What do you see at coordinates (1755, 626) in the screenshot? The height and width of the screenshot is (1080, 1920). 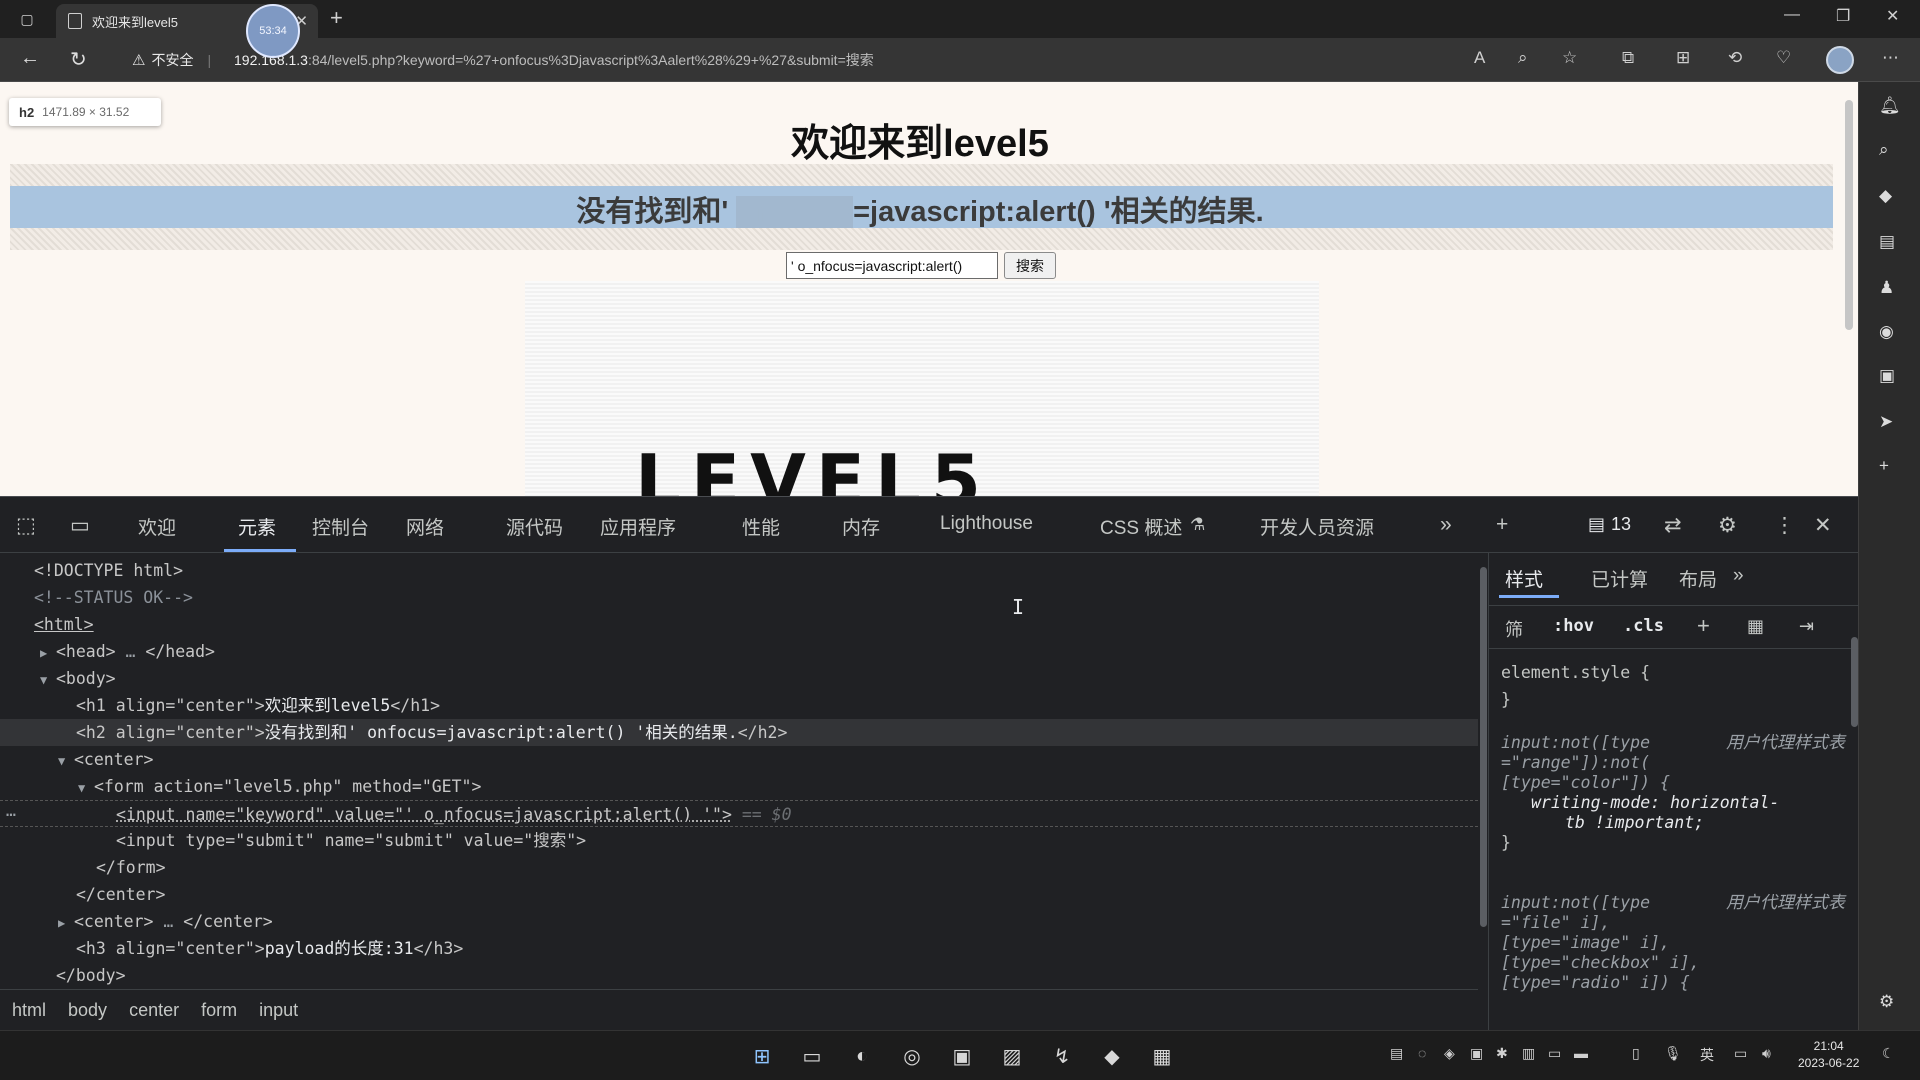 I see `paint-icon: ▦` at bounding box center [1755, 626].